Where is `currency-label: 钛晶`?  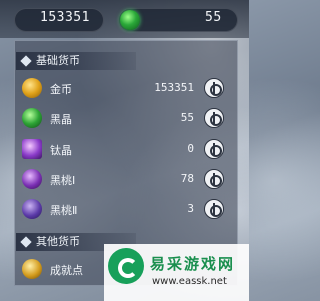
currency-label: 钛晶 is located at coordinates (61, 150).